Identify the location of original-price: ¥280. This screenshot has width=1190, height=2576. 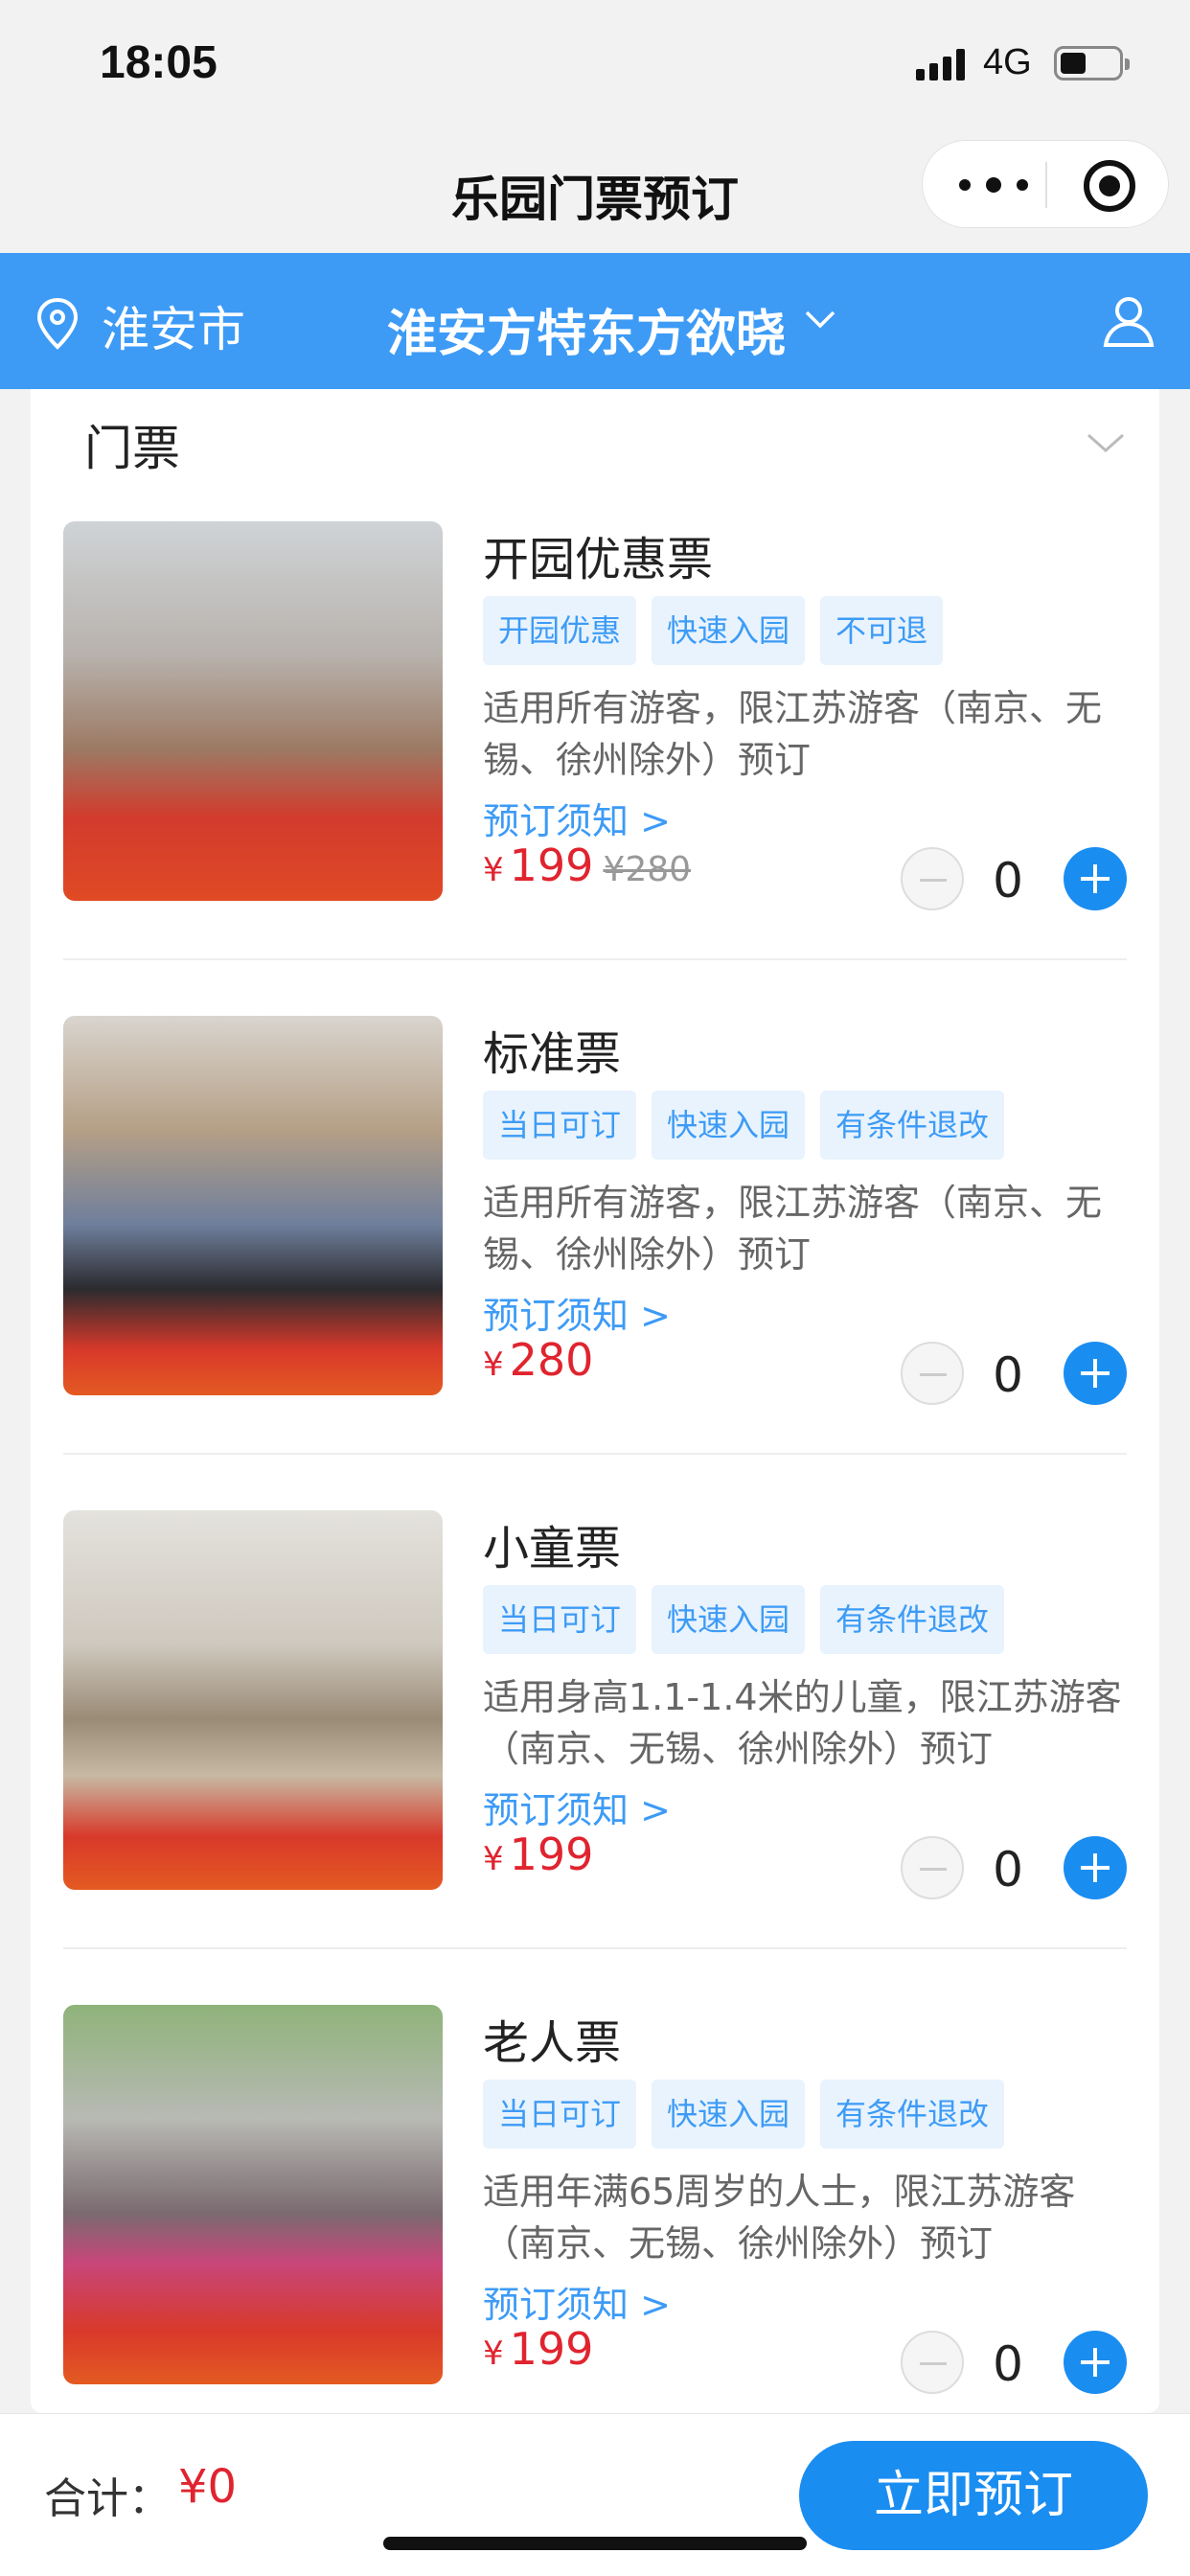
(648, 869).